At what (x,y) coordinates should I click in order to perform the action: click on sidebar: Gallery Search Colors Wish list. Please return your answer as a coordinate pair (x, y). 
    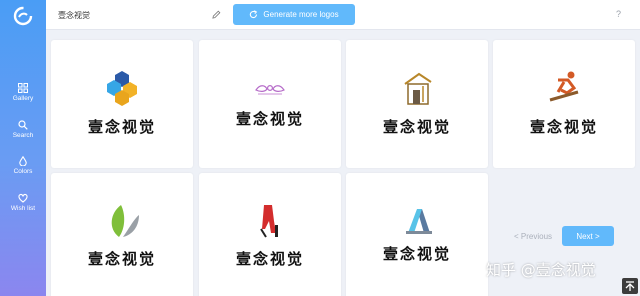
    Looking at the image, I should click on (23, 148).